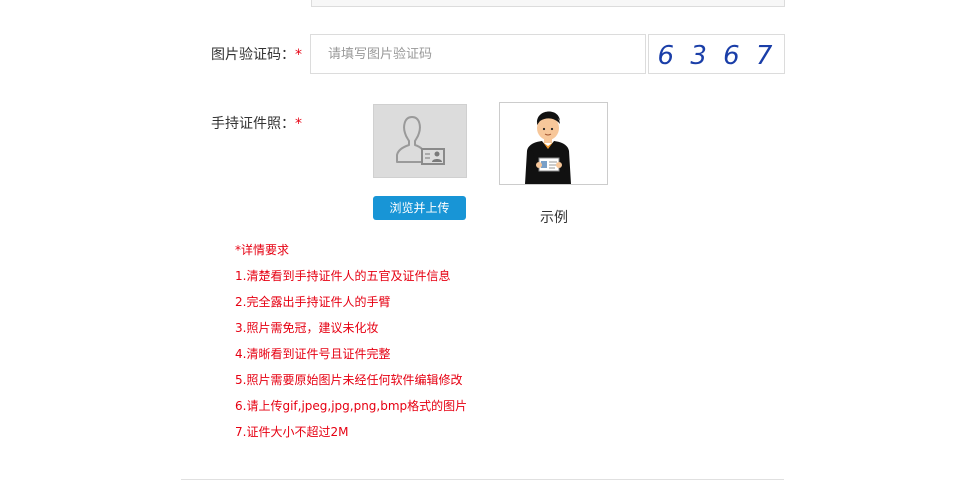 The width and height of the screenshot is (977, 504). I want to click on upload-preview, so click(420, 141).